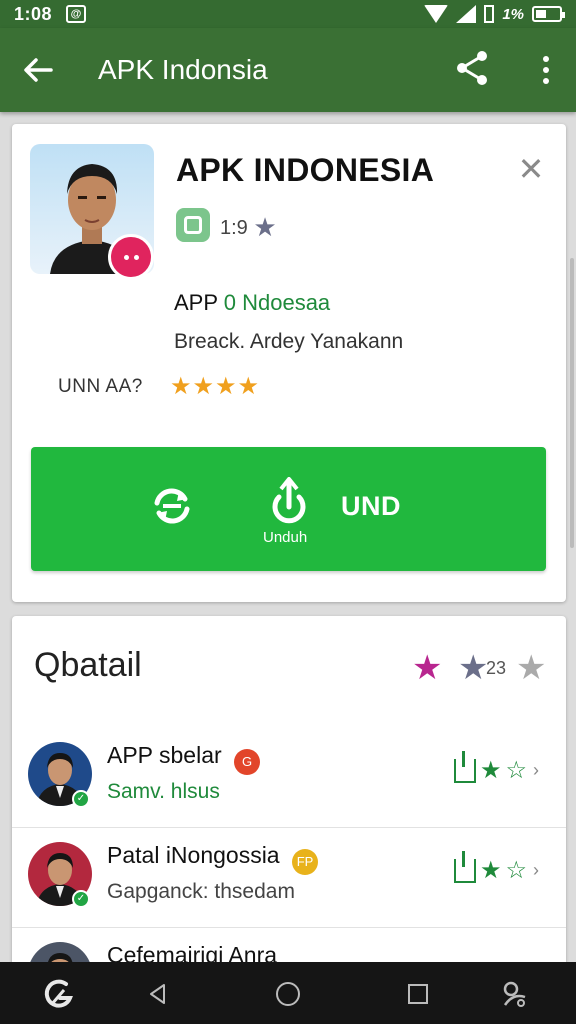  What do you see at coordinates (285, 537) in the screenshot?
I see `install-sub-label: Unduh` at bounding box center [285, 537].